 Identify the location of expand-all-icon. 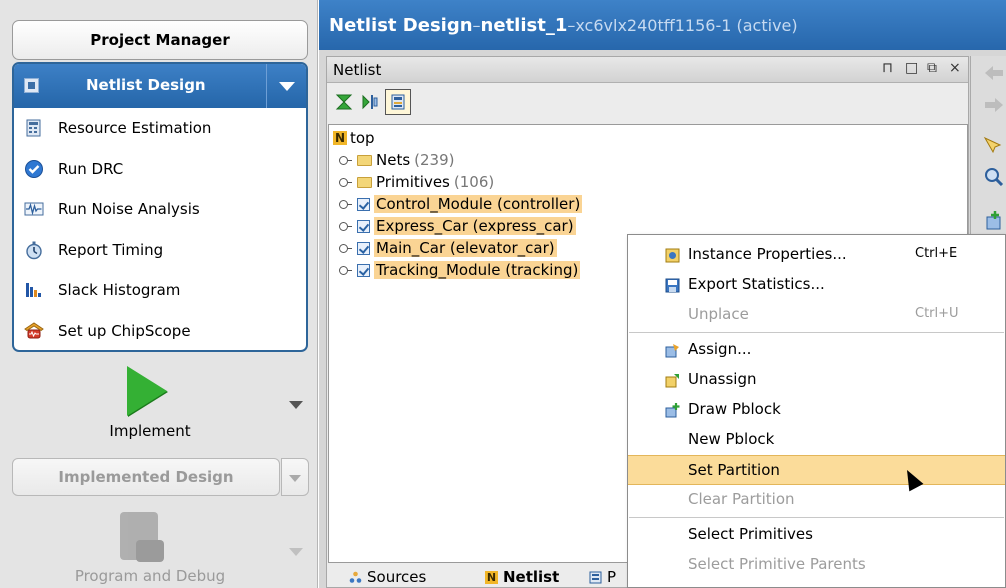
(370, 102).